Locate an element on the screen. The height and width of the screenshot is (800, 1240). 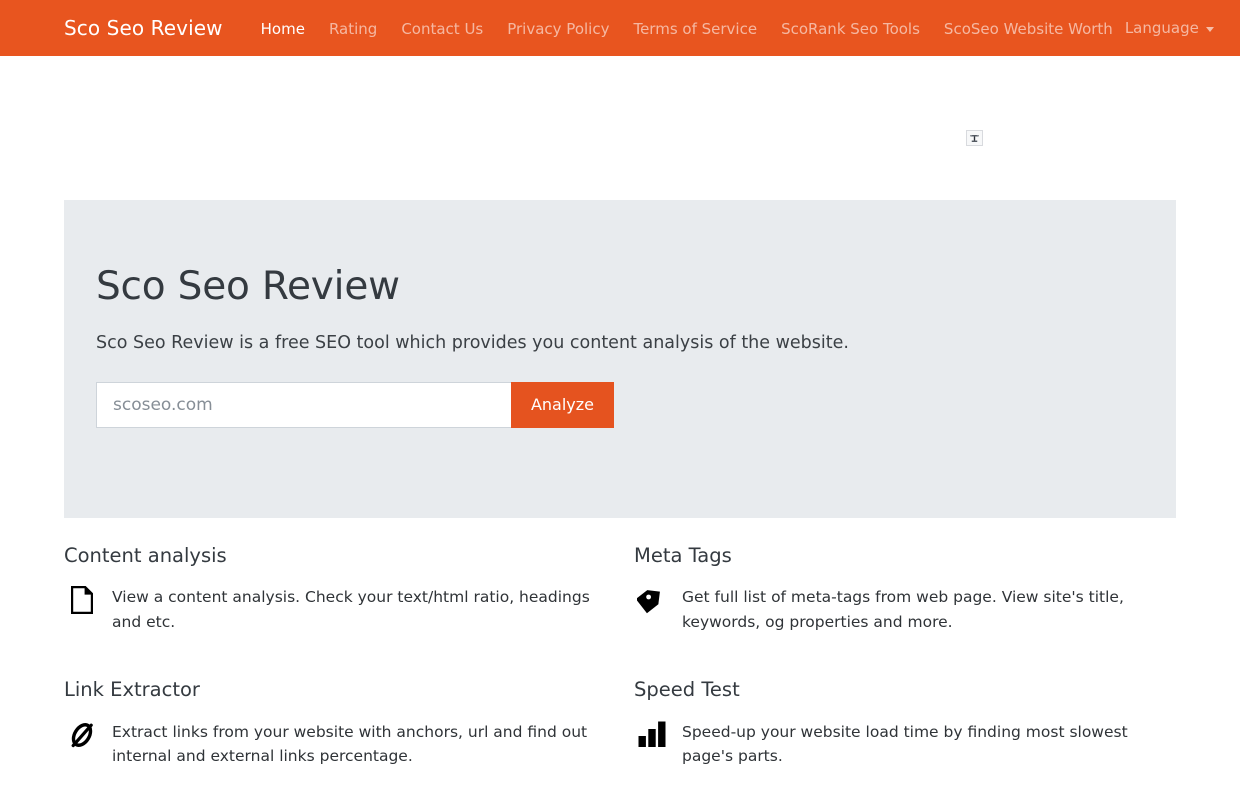
nav-item-contact-us: Contact Us is located at coordinates (442, 28).